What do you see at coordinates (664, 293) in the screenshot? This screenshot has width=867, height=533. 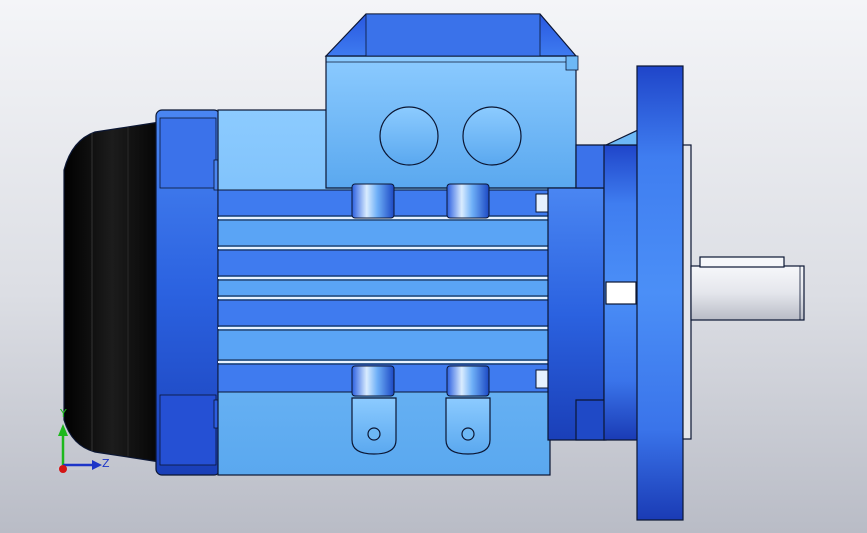 I see `mounting-flange` at bounding box center [664, 293].